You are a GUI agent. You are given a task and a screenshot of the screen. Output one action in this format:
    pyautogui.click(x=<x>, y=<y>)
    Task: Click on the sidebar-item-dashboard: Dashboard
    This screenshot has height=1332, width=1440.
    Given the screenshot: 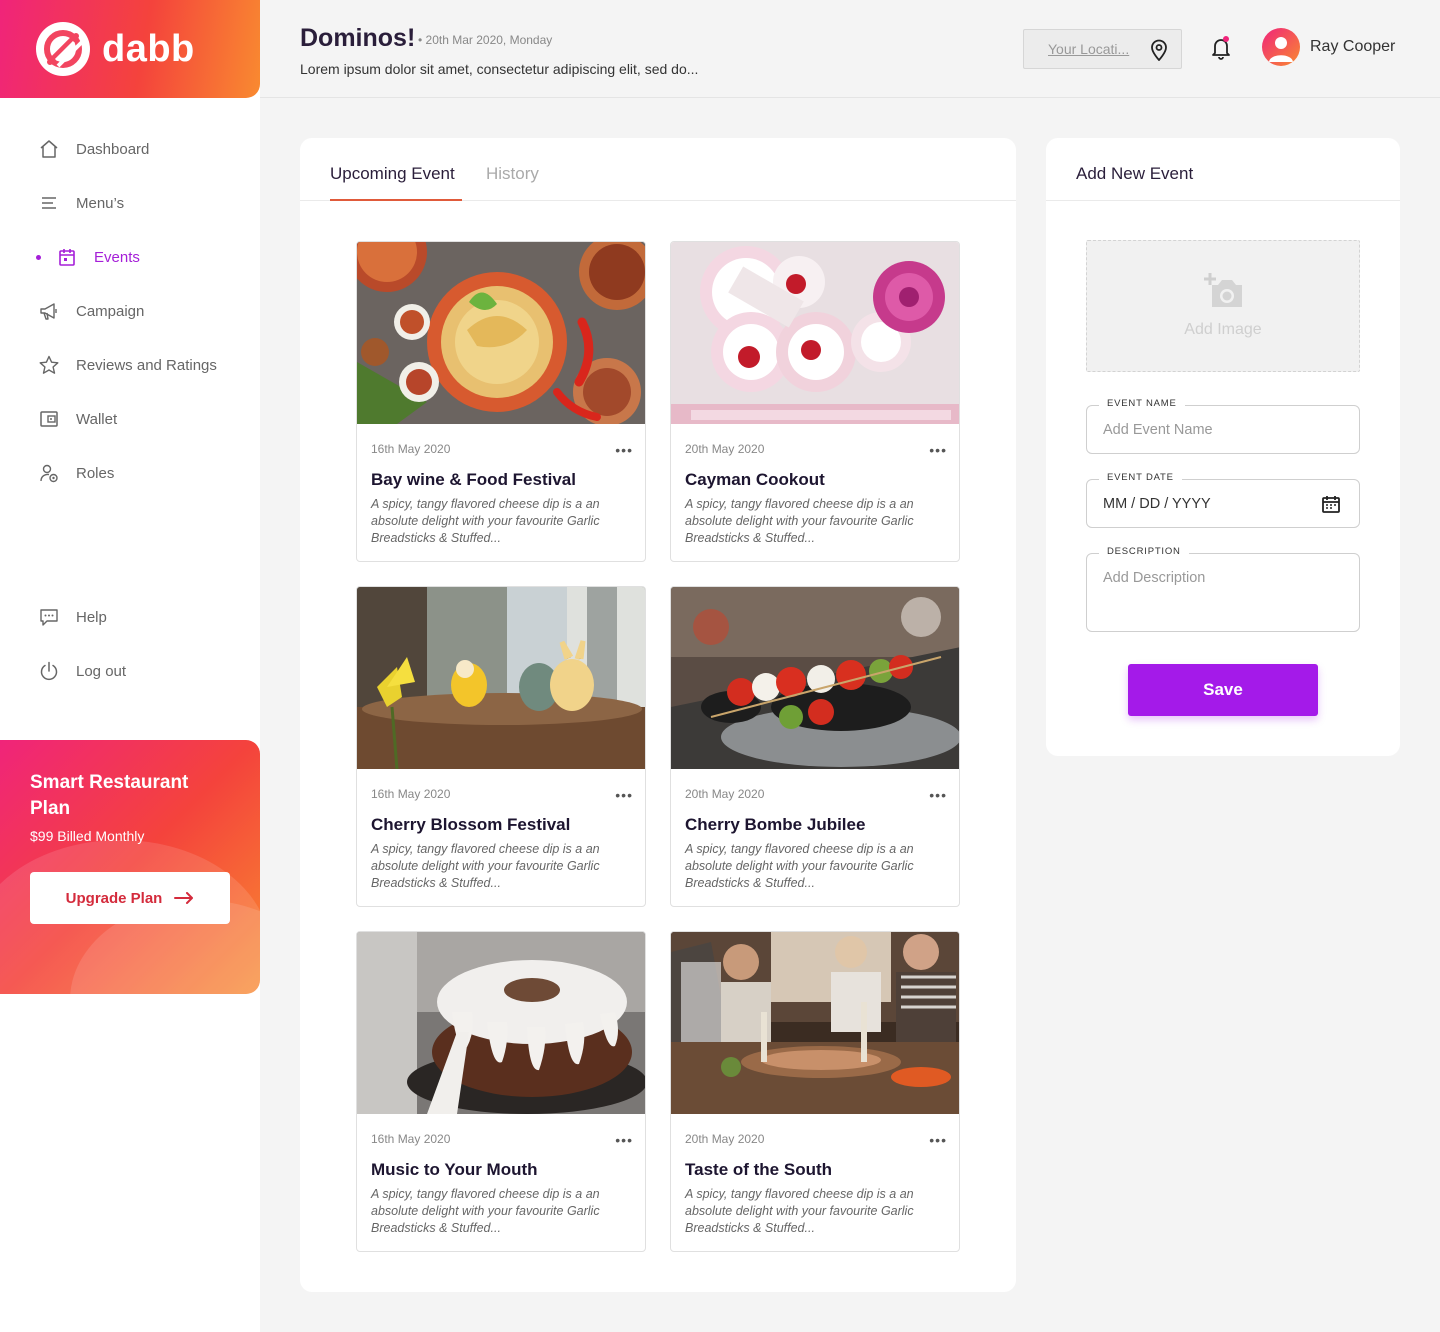 What is the action you would take?
    pyautogui.click(x=130, y=149)
    